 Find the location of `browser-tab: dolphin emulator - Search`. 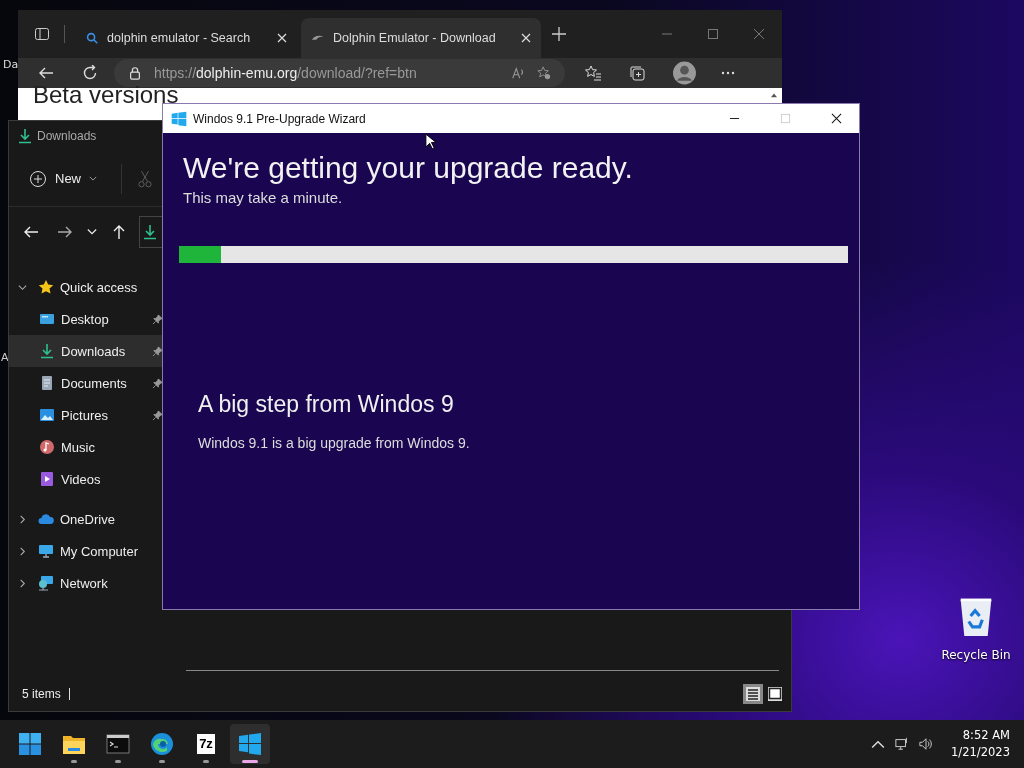

browser-tab: dolphin emulator - Search is located at coordinates (186, 38).